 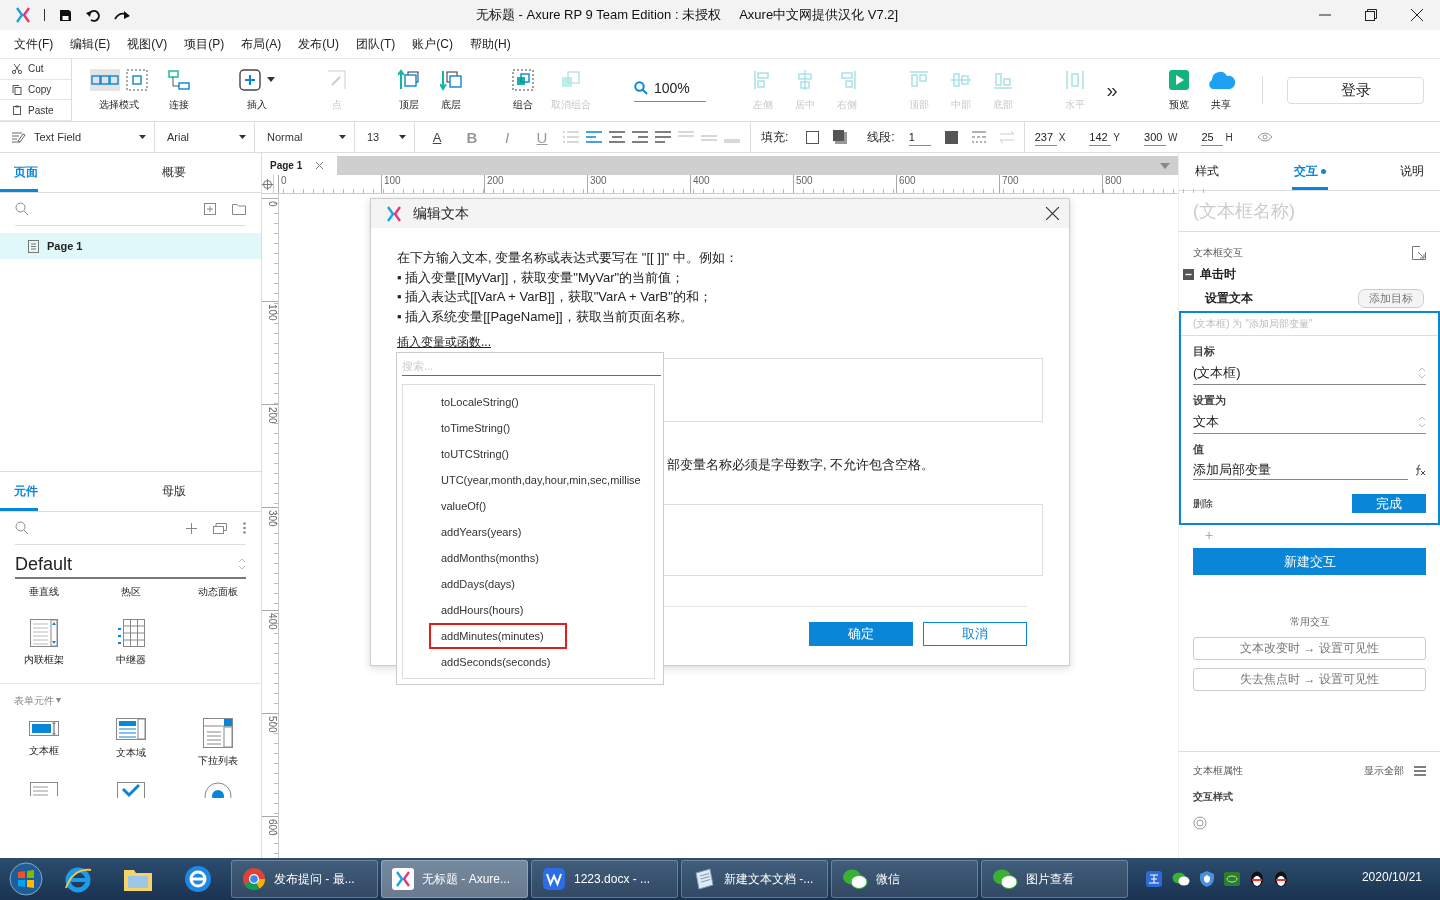 I want to click on toolbar-button: 连接, so click(x=179, y=90).